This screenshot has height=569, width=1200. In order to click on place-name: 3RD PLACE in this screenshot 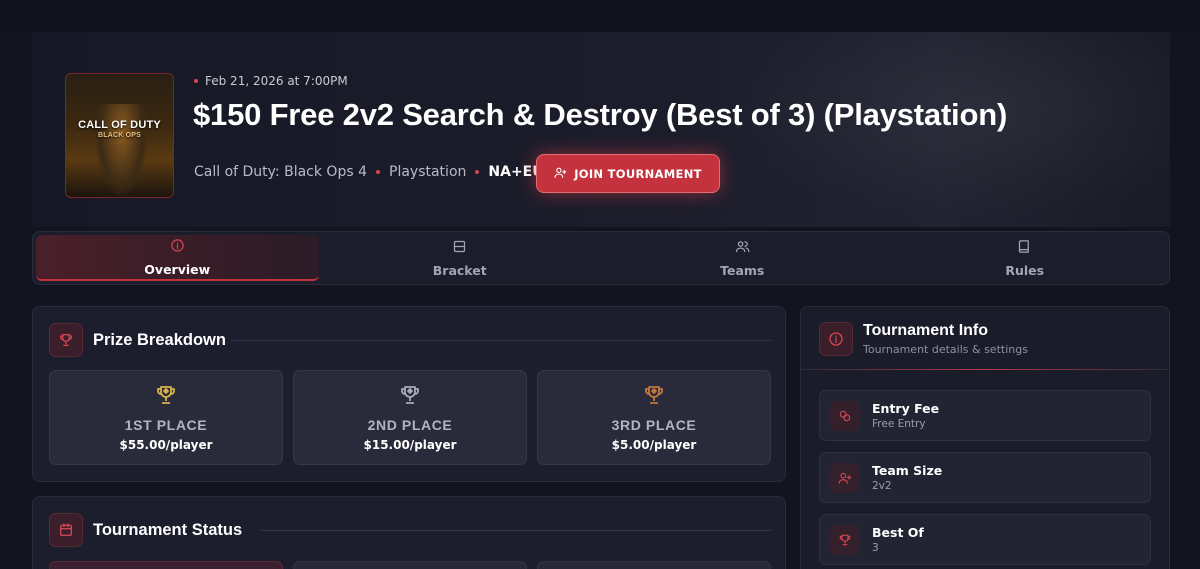, I will do `click(654, 425)`.